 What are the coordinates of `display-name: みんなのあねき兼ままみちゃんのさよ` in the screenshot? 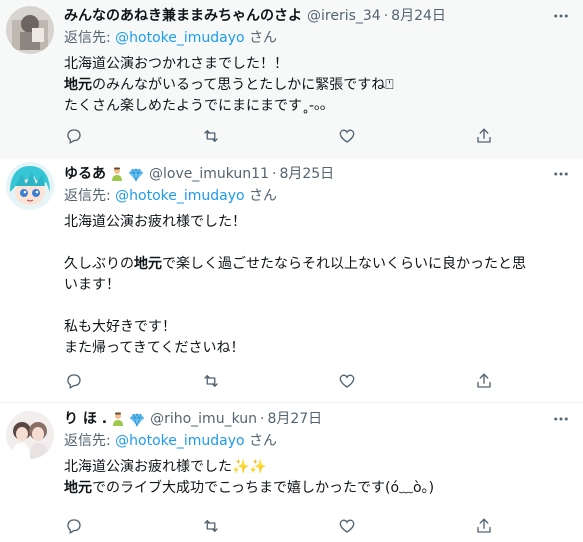 It's located at (183, 16).